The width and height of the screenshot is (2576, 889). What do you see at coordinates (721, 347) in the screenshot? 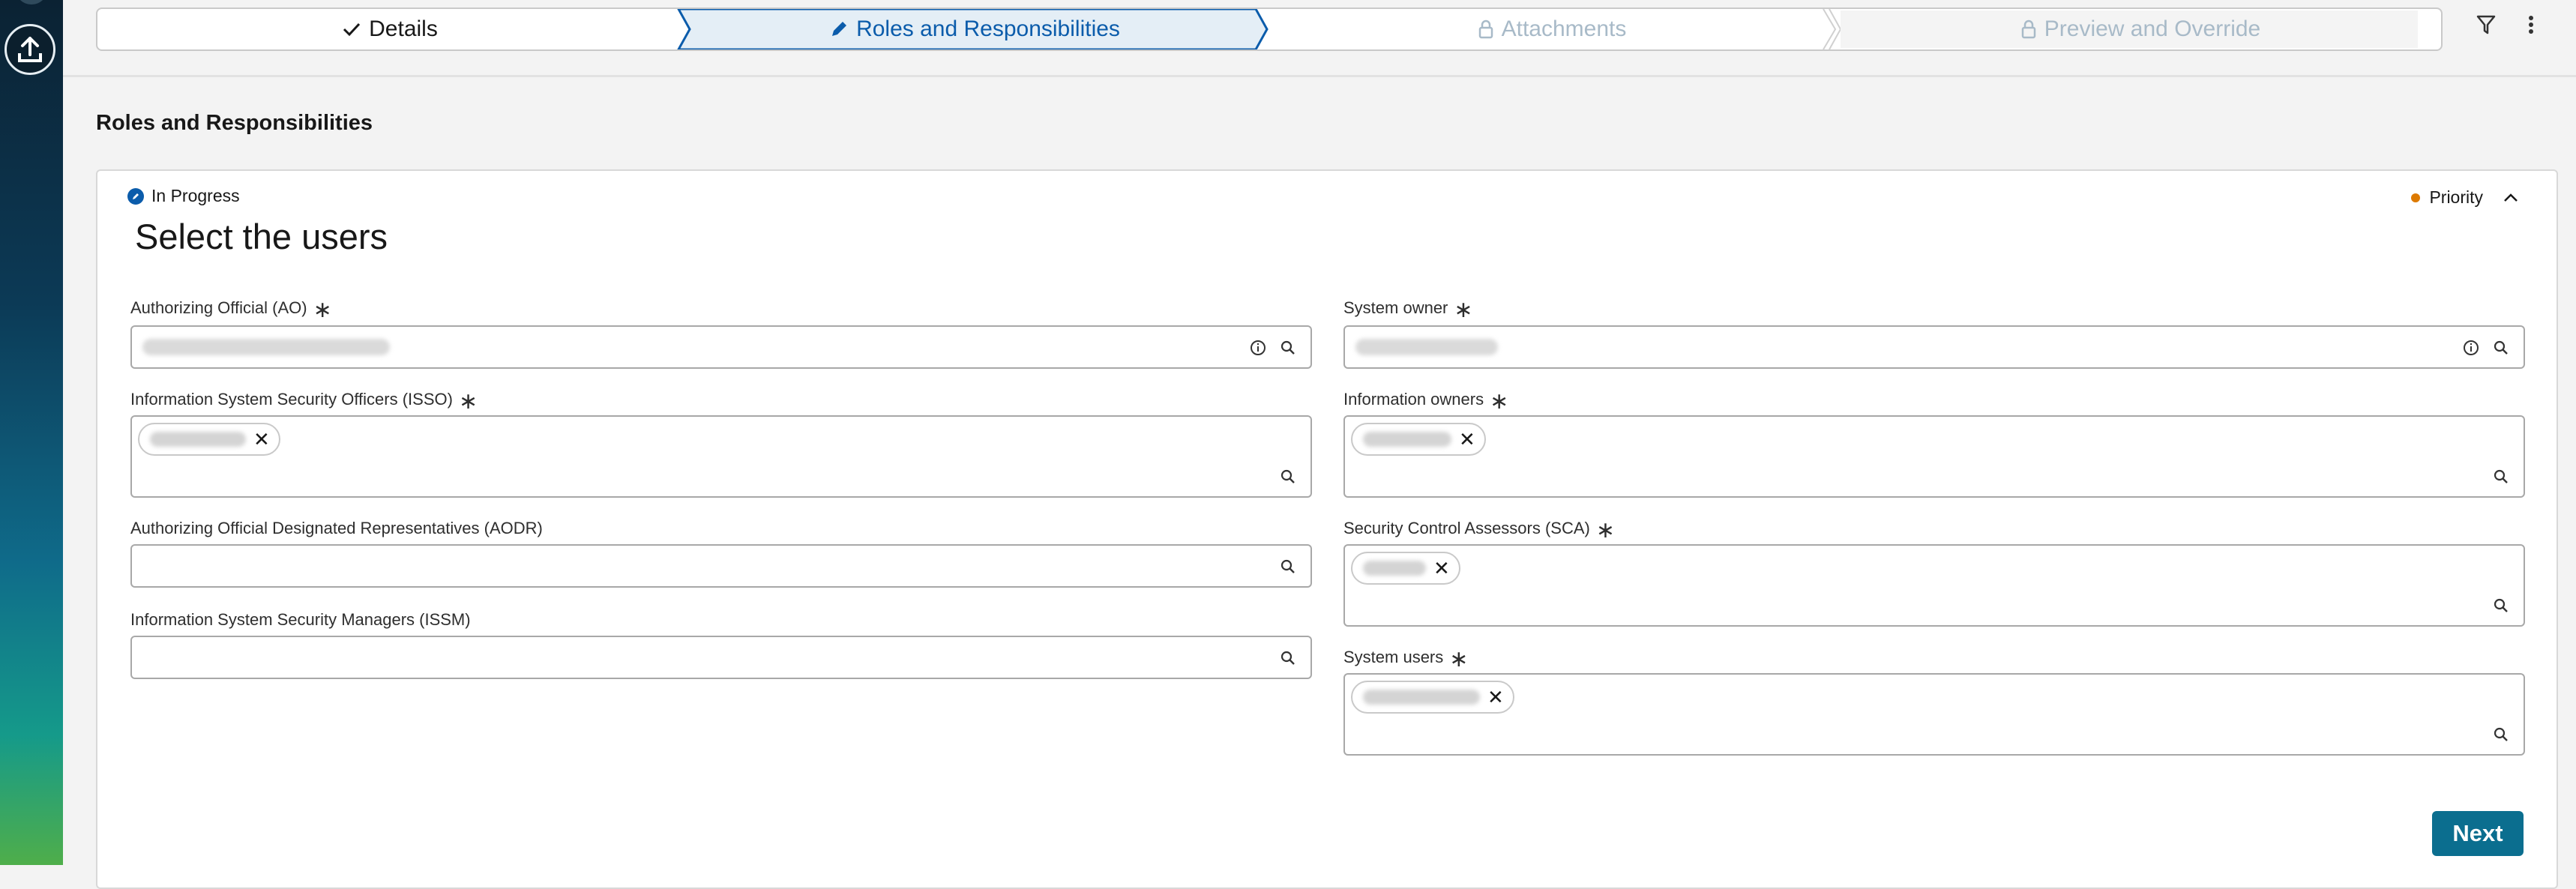
I see `ao-lookup-input` at bounding box center [721, 347].